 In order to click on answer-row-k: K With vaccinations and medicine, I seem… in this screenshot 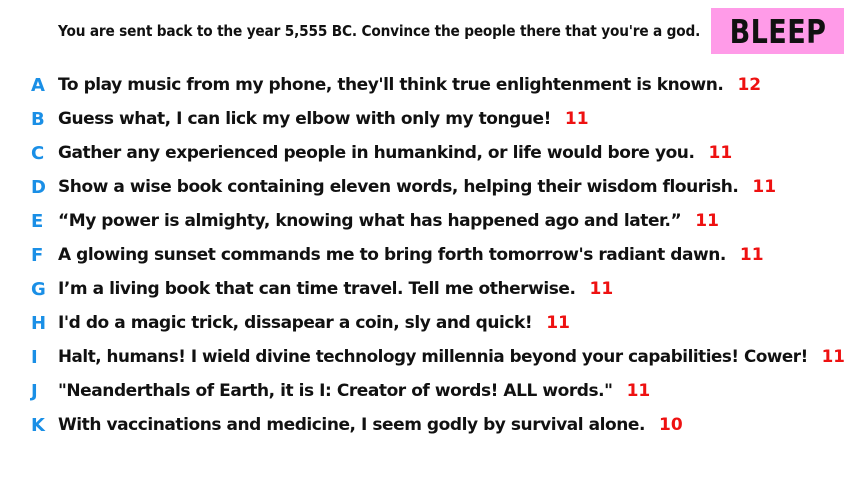, I will do `click(426, 425)`.